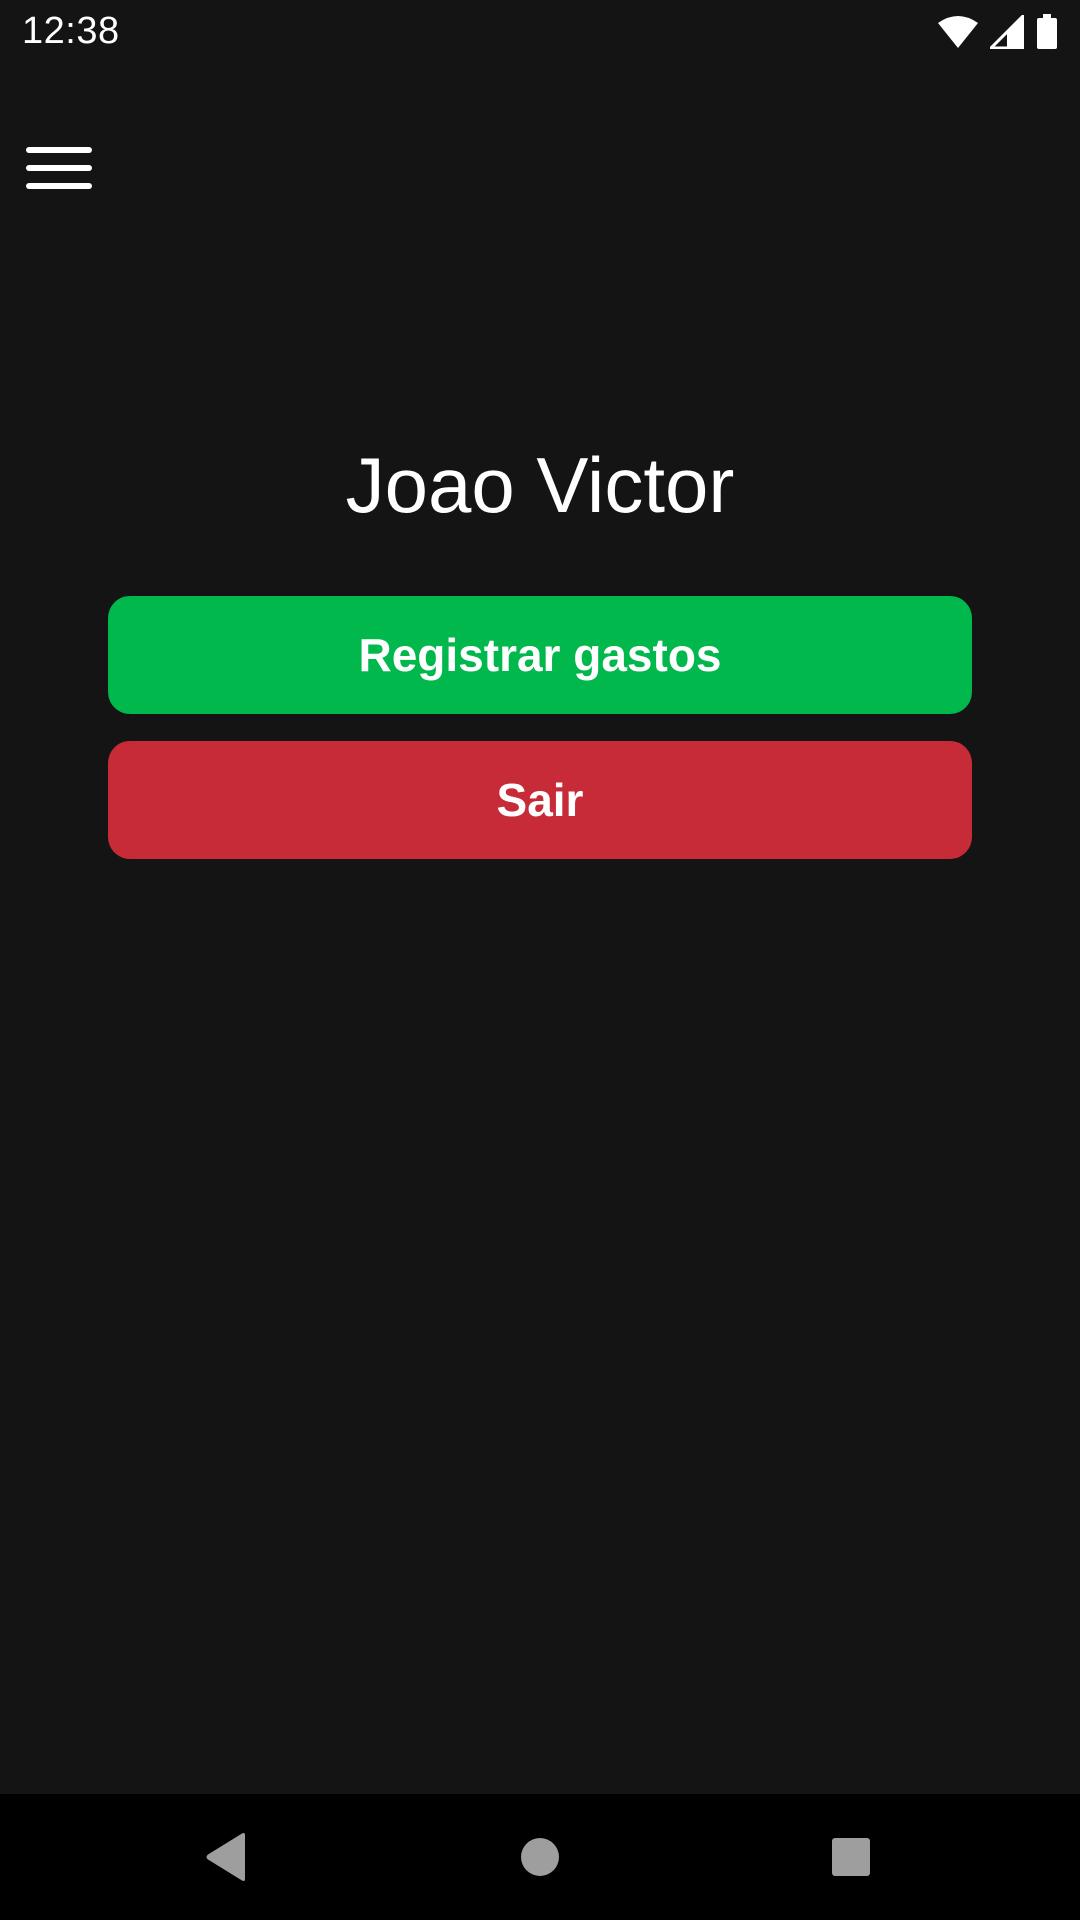  I want to click on battery-icon, so click(1047, 32).